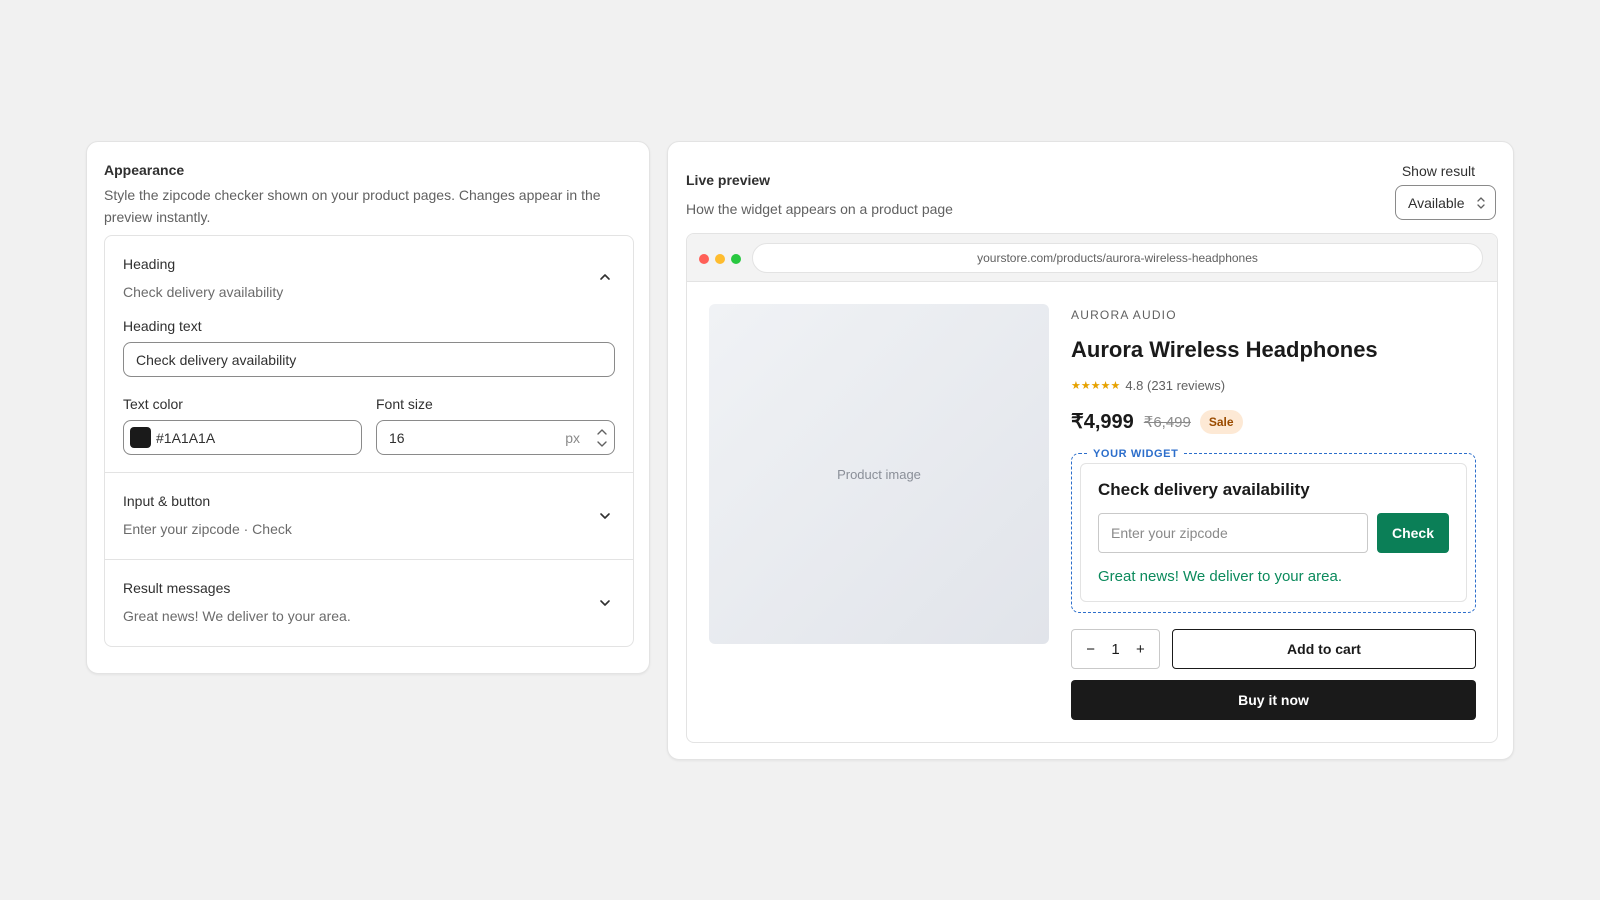 This screenshot has width=1600, height=900. I want to click on text-color-field: Text color #1A1A1A, so click(242, 425).